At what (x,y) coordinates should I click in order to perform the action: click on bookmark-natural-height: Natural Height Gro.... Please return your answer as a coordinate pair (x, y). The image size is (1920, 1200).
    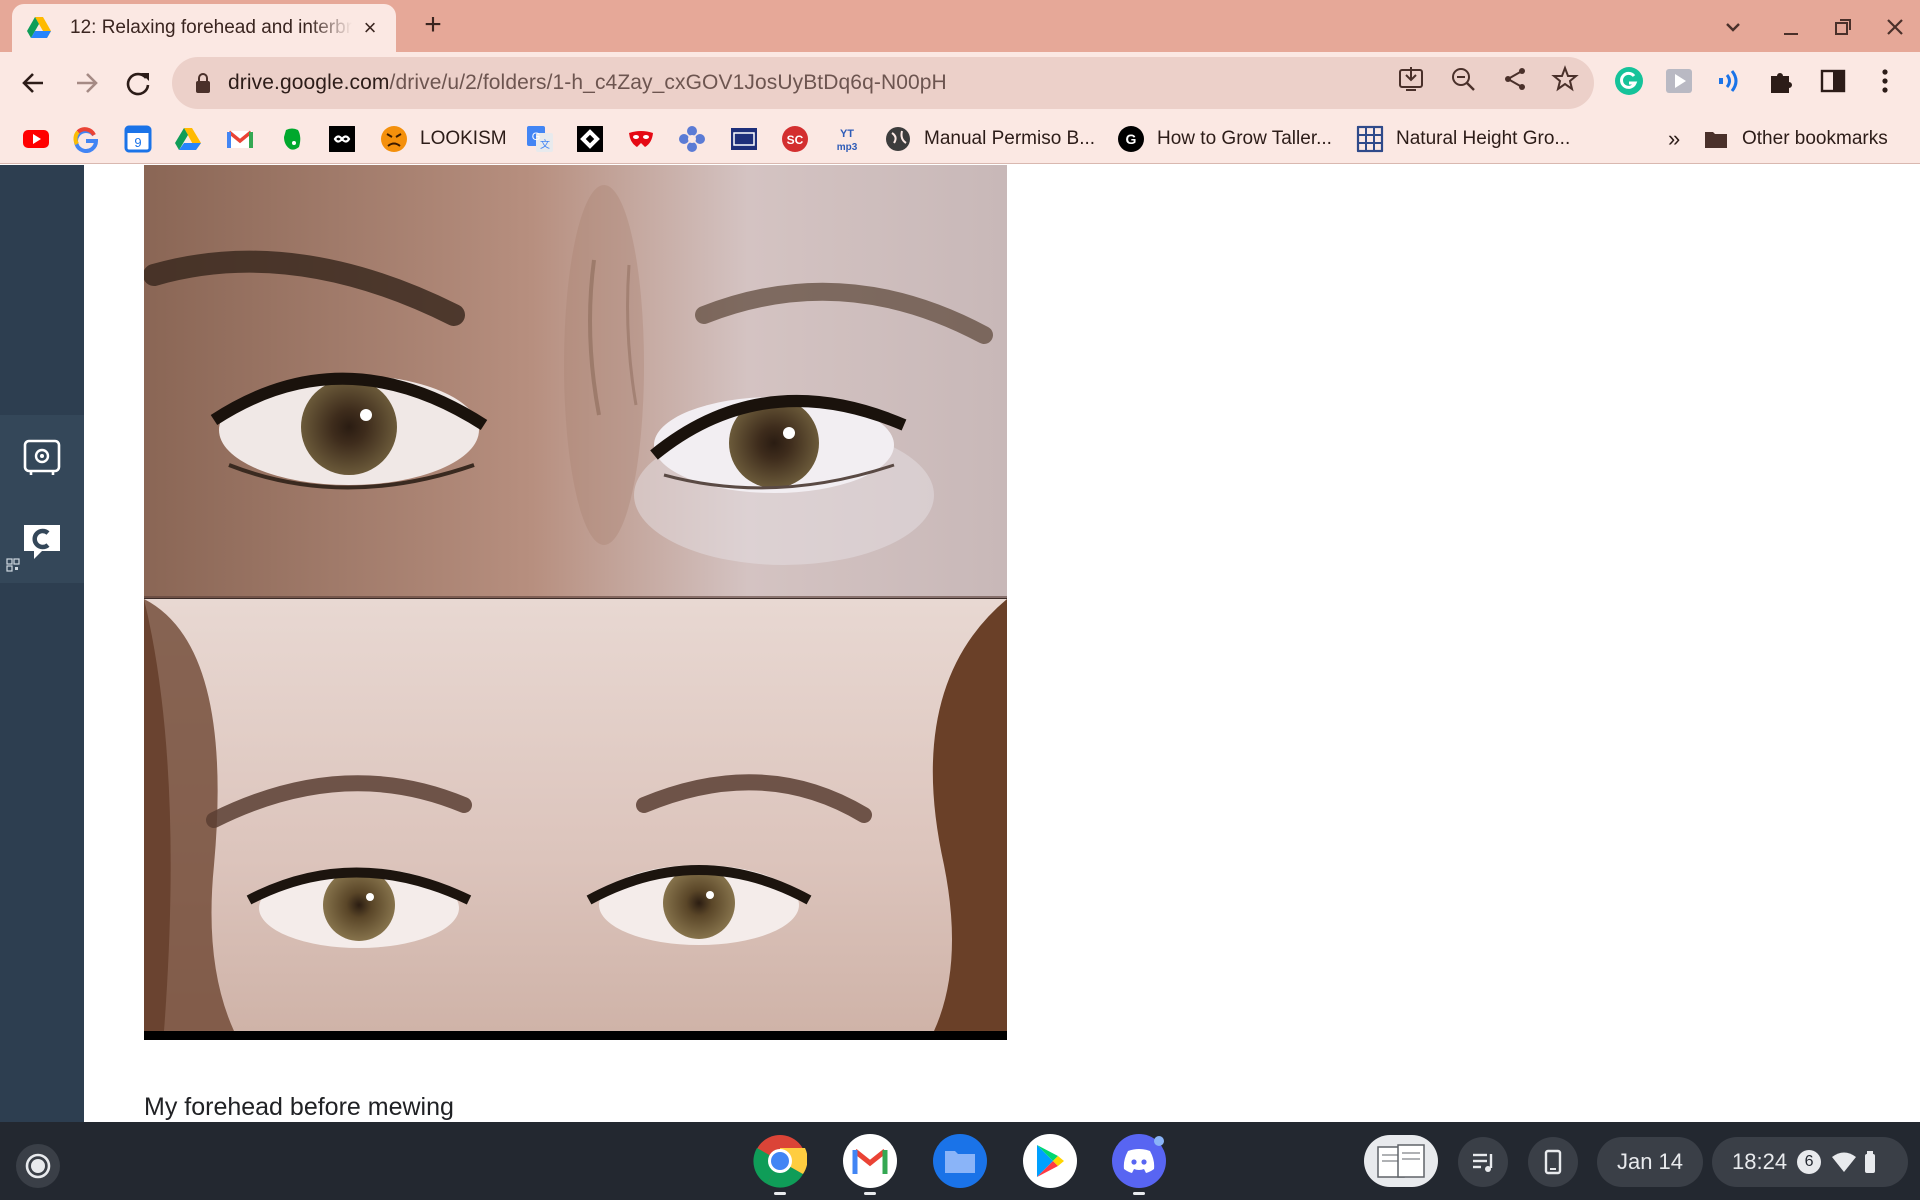
    Looking at the image, I should click on (1463, 139).